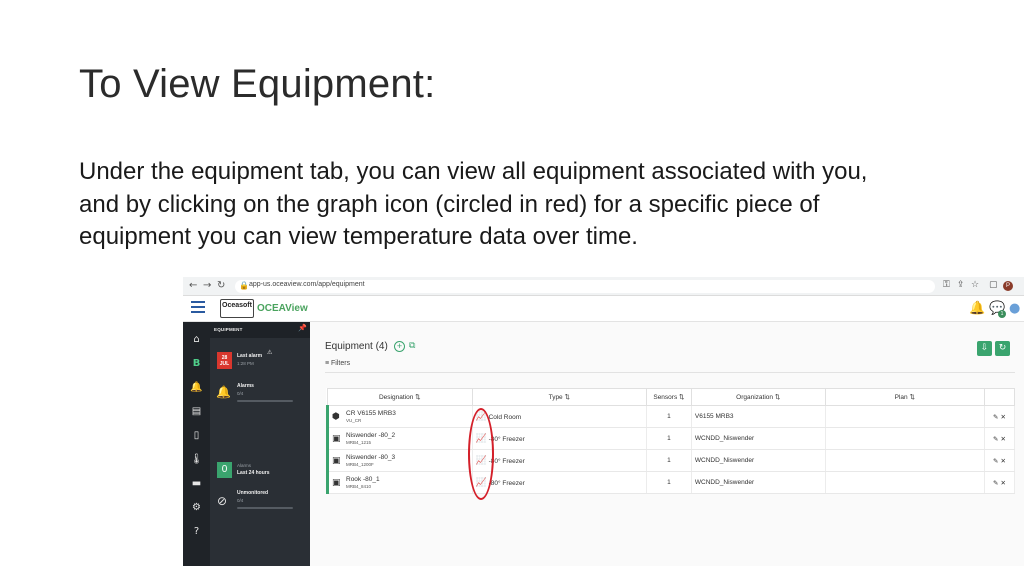 The width and height of the screenshot is (1024, 576). Describe the element at coordinates (999, 397) in the screenshot. I see `col-actions` at that location.